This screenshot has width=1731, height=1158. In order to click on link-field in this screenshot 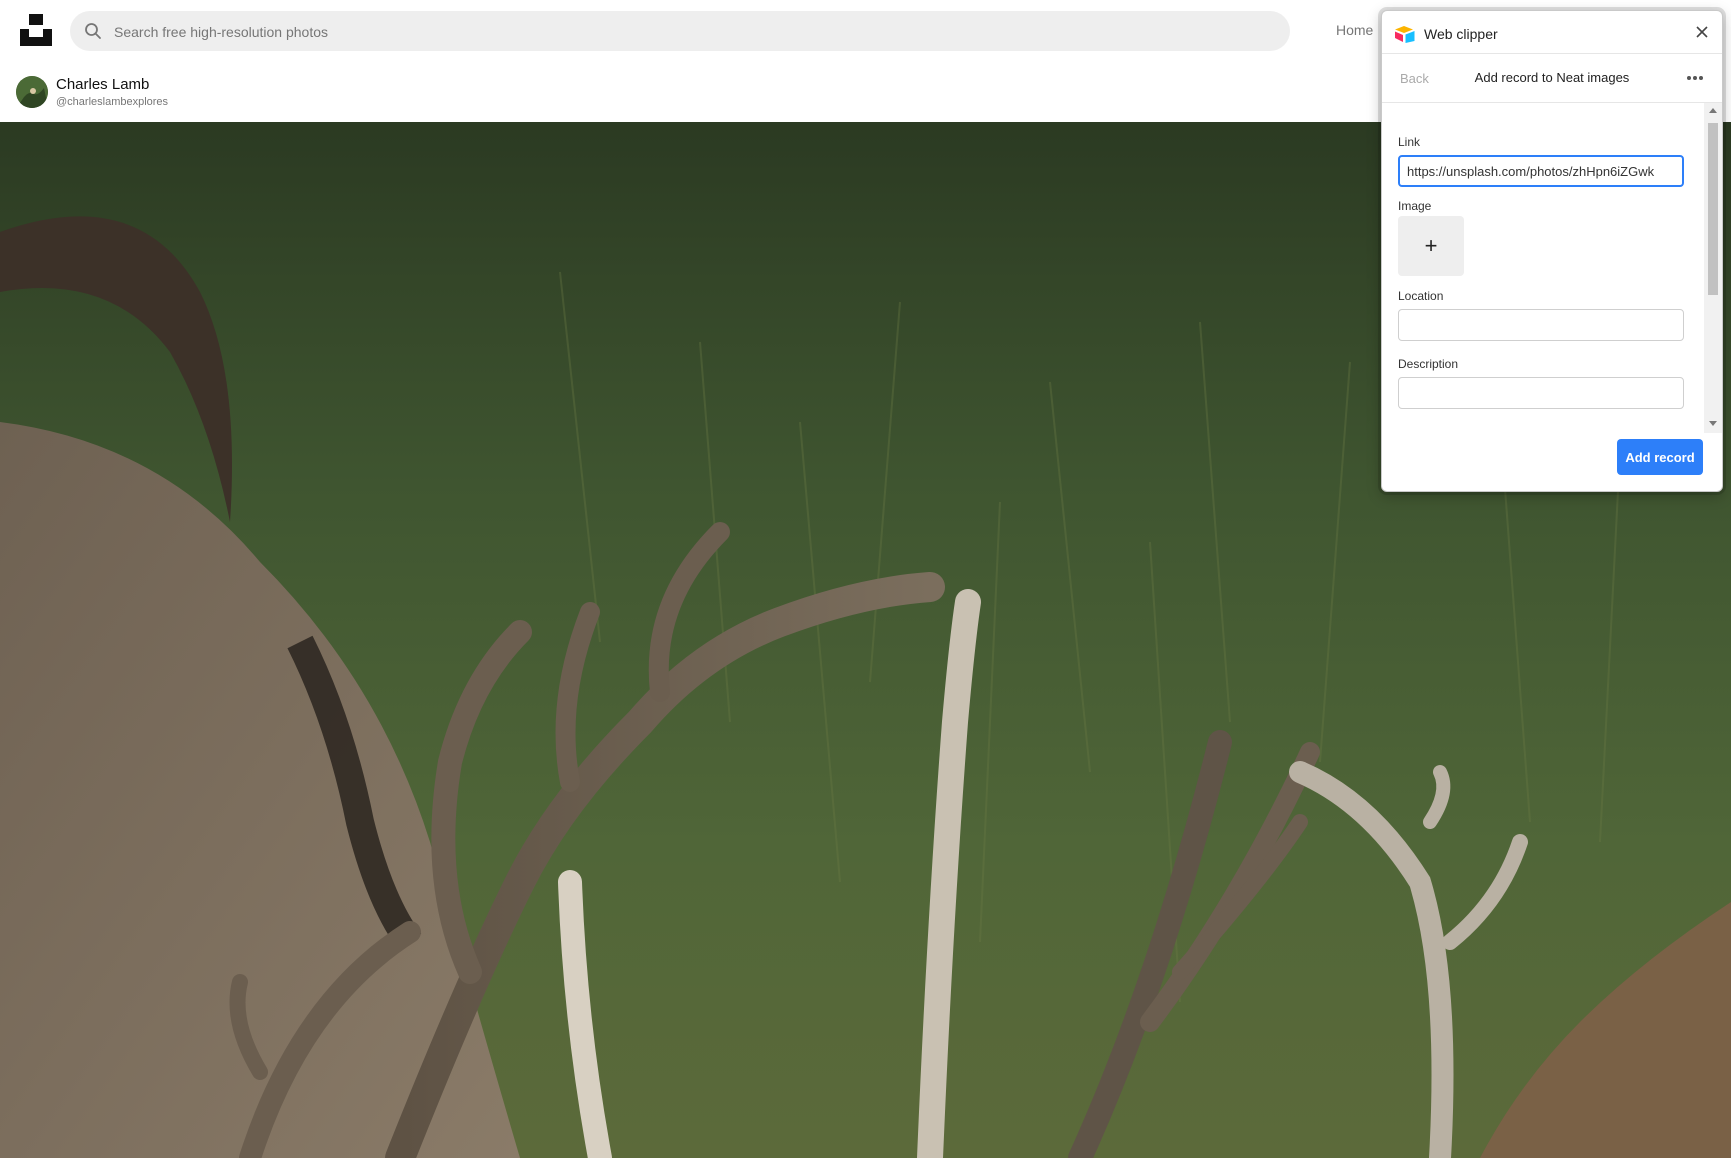, I will do `click(1541, 171)`.